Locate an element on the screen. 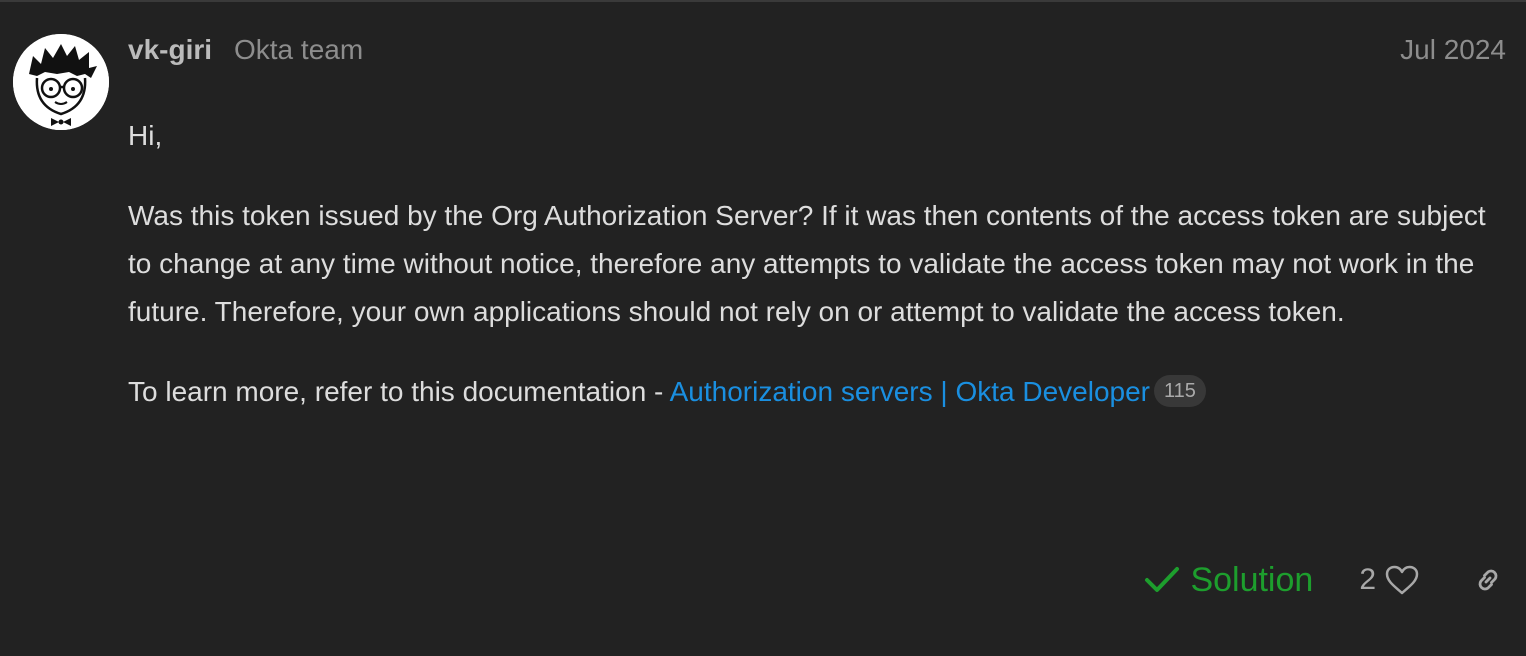 Image resolution: width=1526 pixels, height=656 pixels. check-icon is located at coordinates (1162, 579).